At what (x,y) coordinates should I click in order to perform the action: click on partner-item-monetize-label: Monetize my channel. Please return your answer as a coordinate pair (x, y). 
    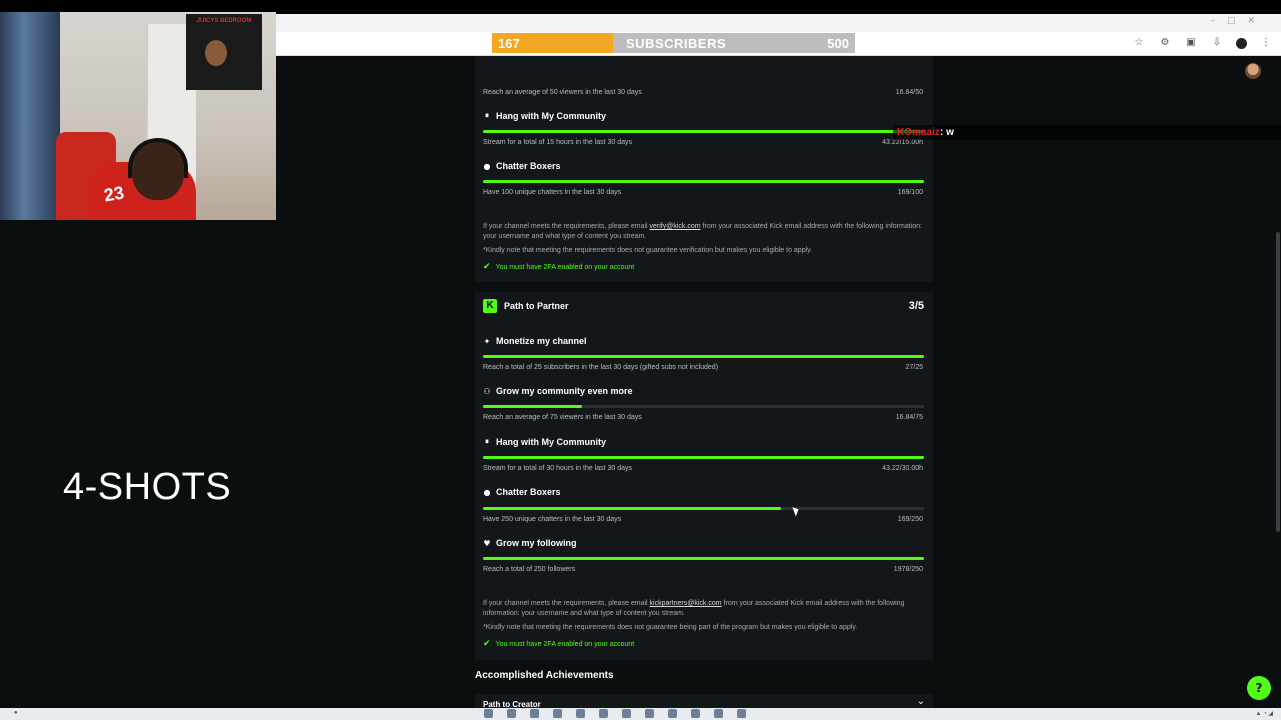
    Looking at the image, I should click on (541, 341).